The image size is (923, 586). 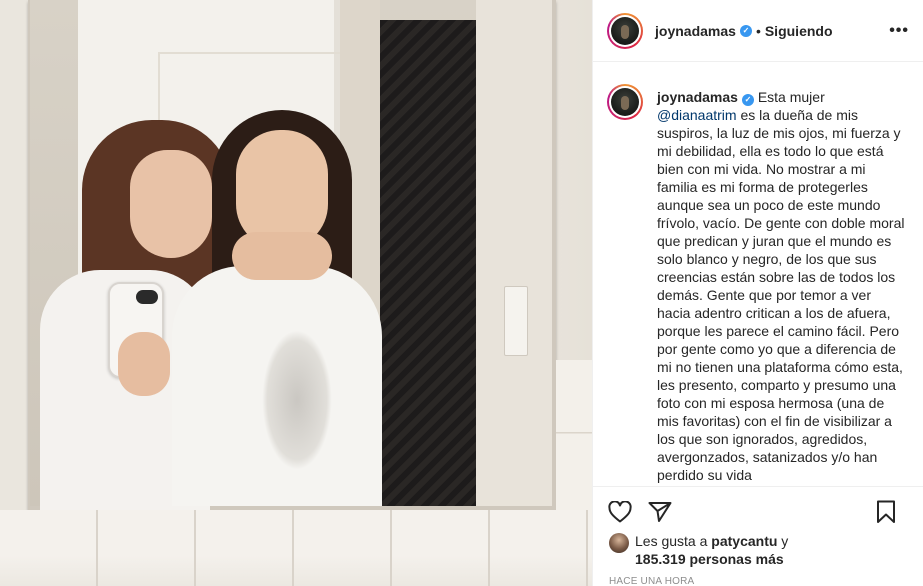 I want to click on liker-username-link: patycantu, so click(x=744, y=541).